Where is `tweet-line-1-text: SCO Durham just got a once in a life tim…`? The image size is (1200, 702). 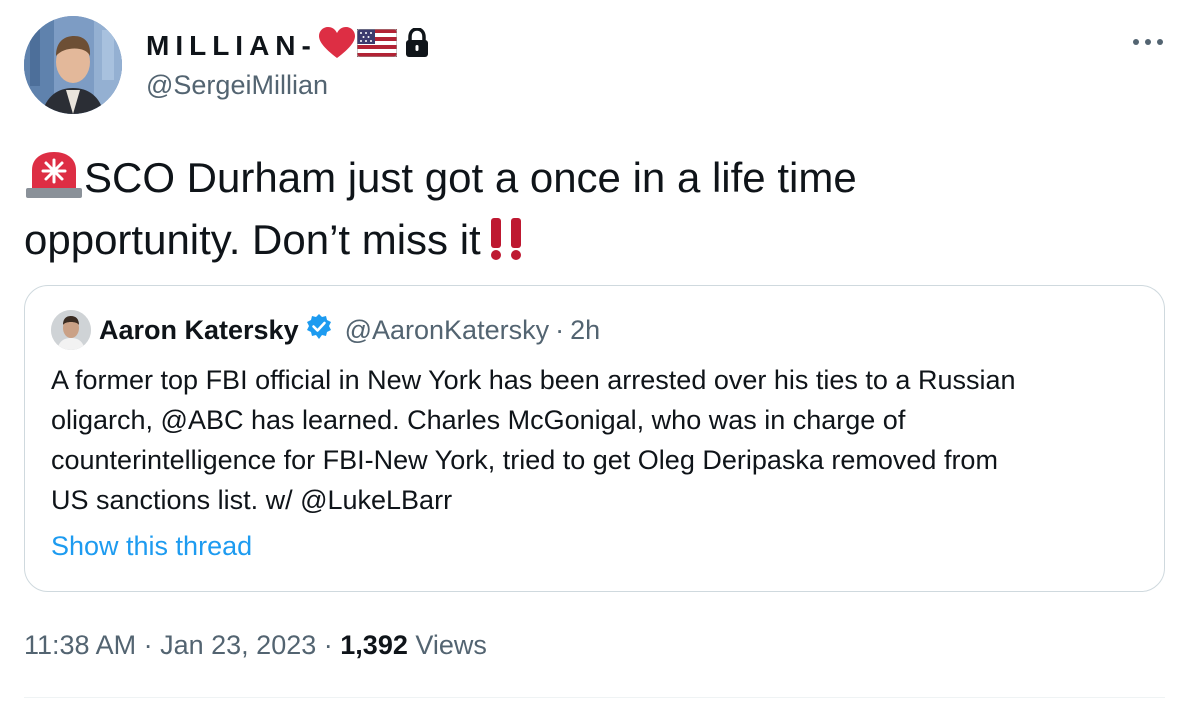
tweet-line-1-text: SCO Durham just got a once in a life tim… is located at coordinates (470, 177).